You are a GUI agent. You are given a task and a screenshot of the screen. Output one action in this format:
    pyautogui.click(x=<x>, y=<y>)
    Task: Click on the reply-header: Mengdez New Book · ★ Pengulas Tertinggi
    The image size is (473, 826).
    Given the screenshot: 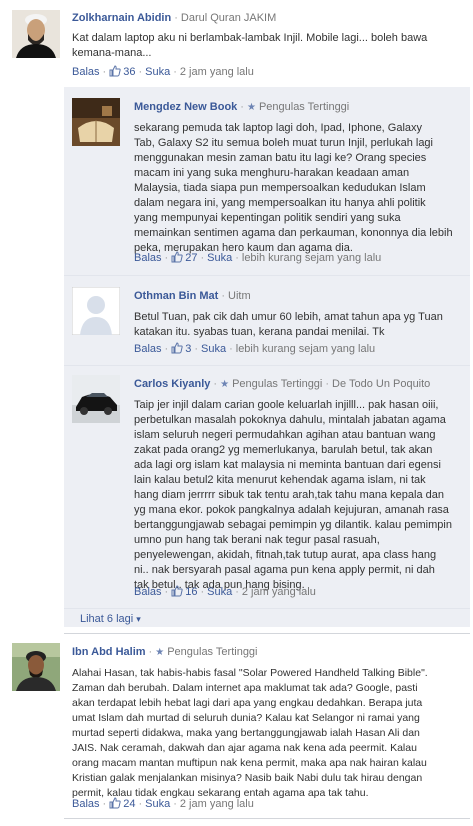 What is the action you would take?
    pyautogui.click(x=242, y=107)
    